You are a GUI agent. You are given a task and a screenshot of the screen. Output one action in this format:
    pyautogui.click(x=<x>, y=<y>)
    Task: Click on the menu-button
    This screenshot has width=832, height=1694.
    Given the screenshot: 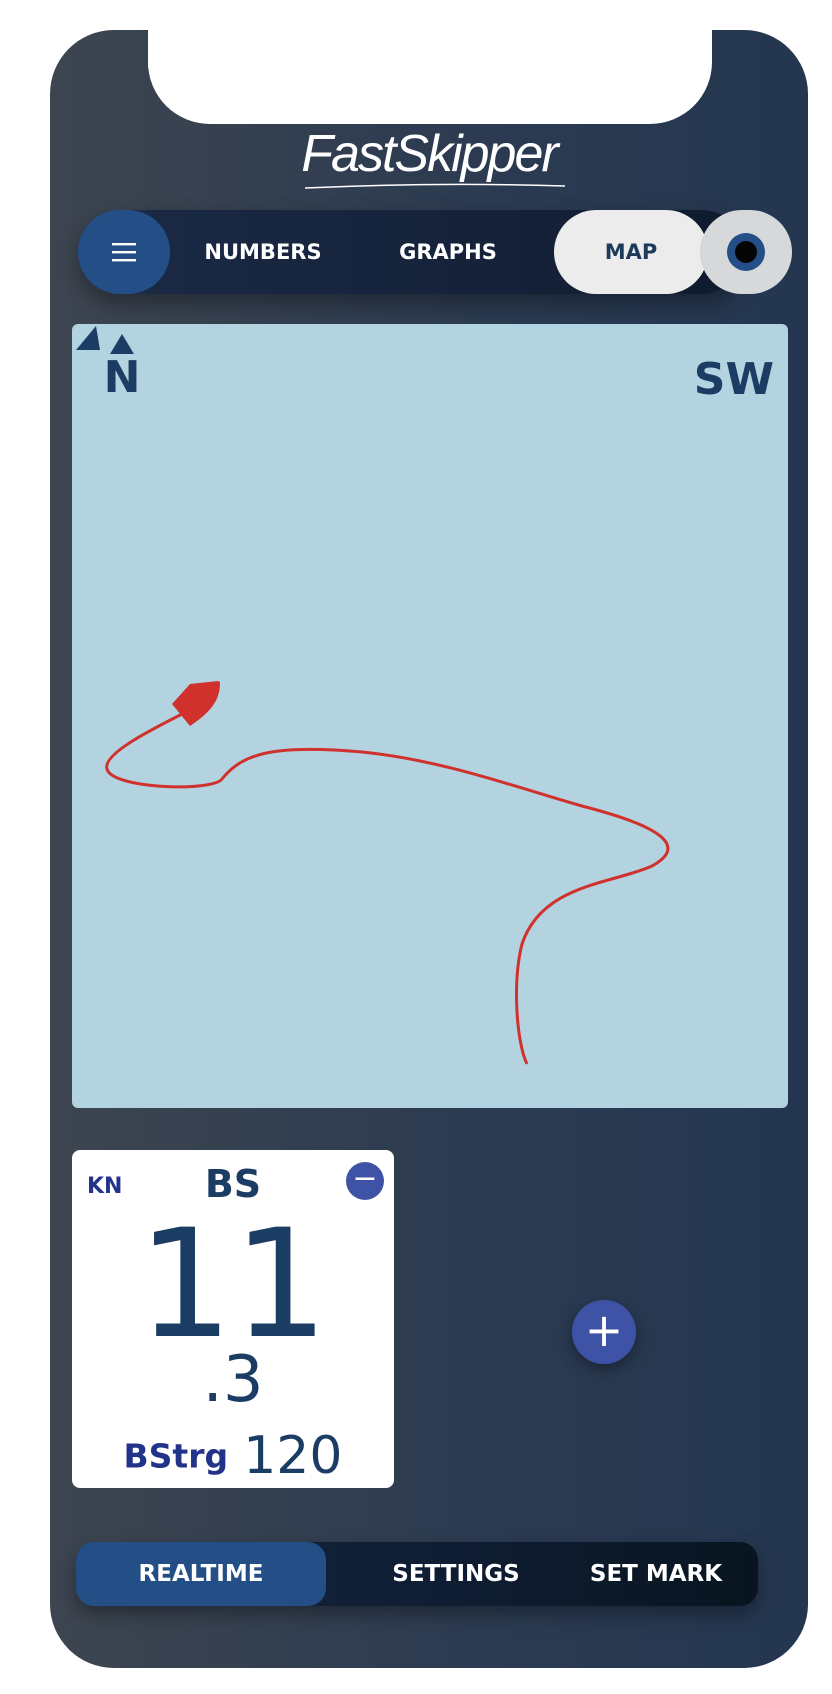 What is the action you would take?
    pyautogui.click(x=124, y=252)
    